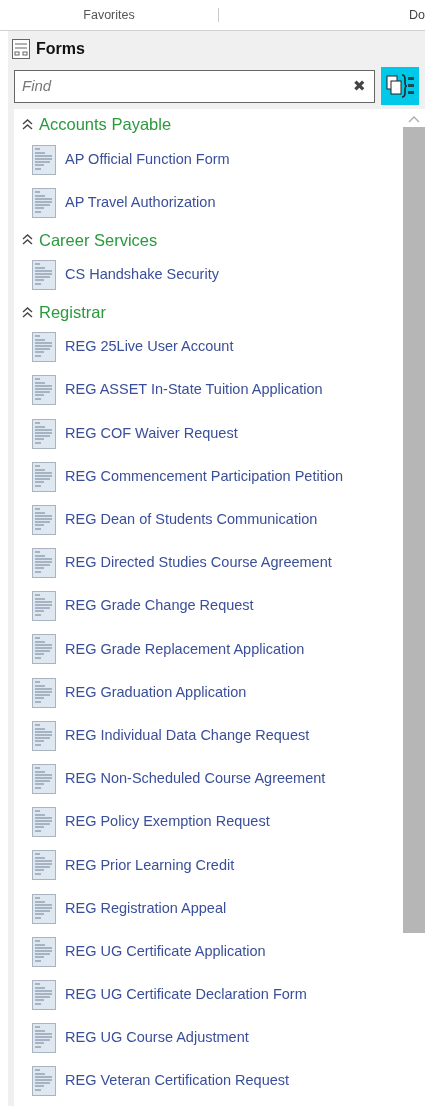  I want to click on form-link: REG Commencement Participation Petition, so click(204, 476).